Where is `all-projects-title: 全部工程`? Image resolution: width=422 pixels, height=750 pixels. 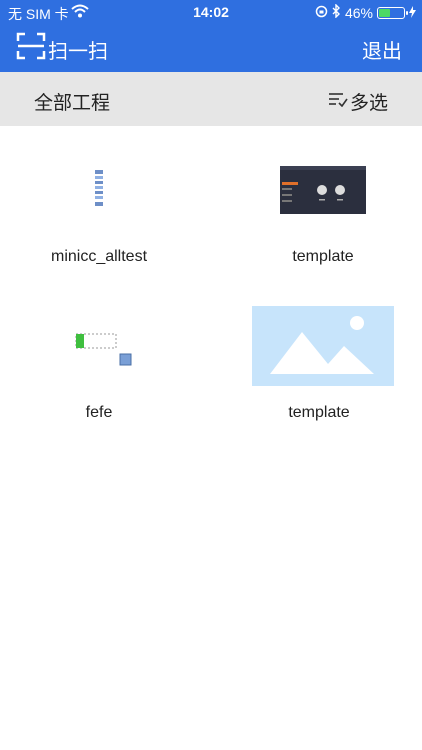 all-projects-title: 全部工程 is located at coordinates (72, 103).